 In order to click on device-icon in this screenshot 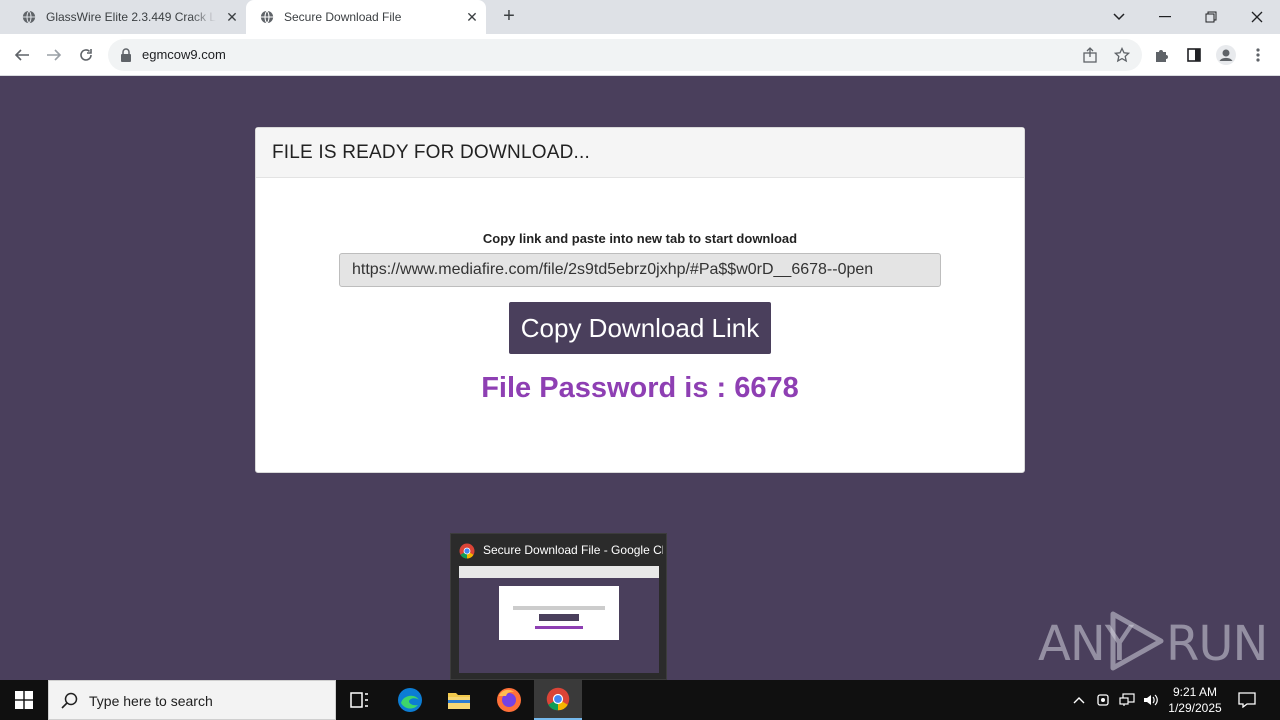, I will do `click(1103, 700)`.